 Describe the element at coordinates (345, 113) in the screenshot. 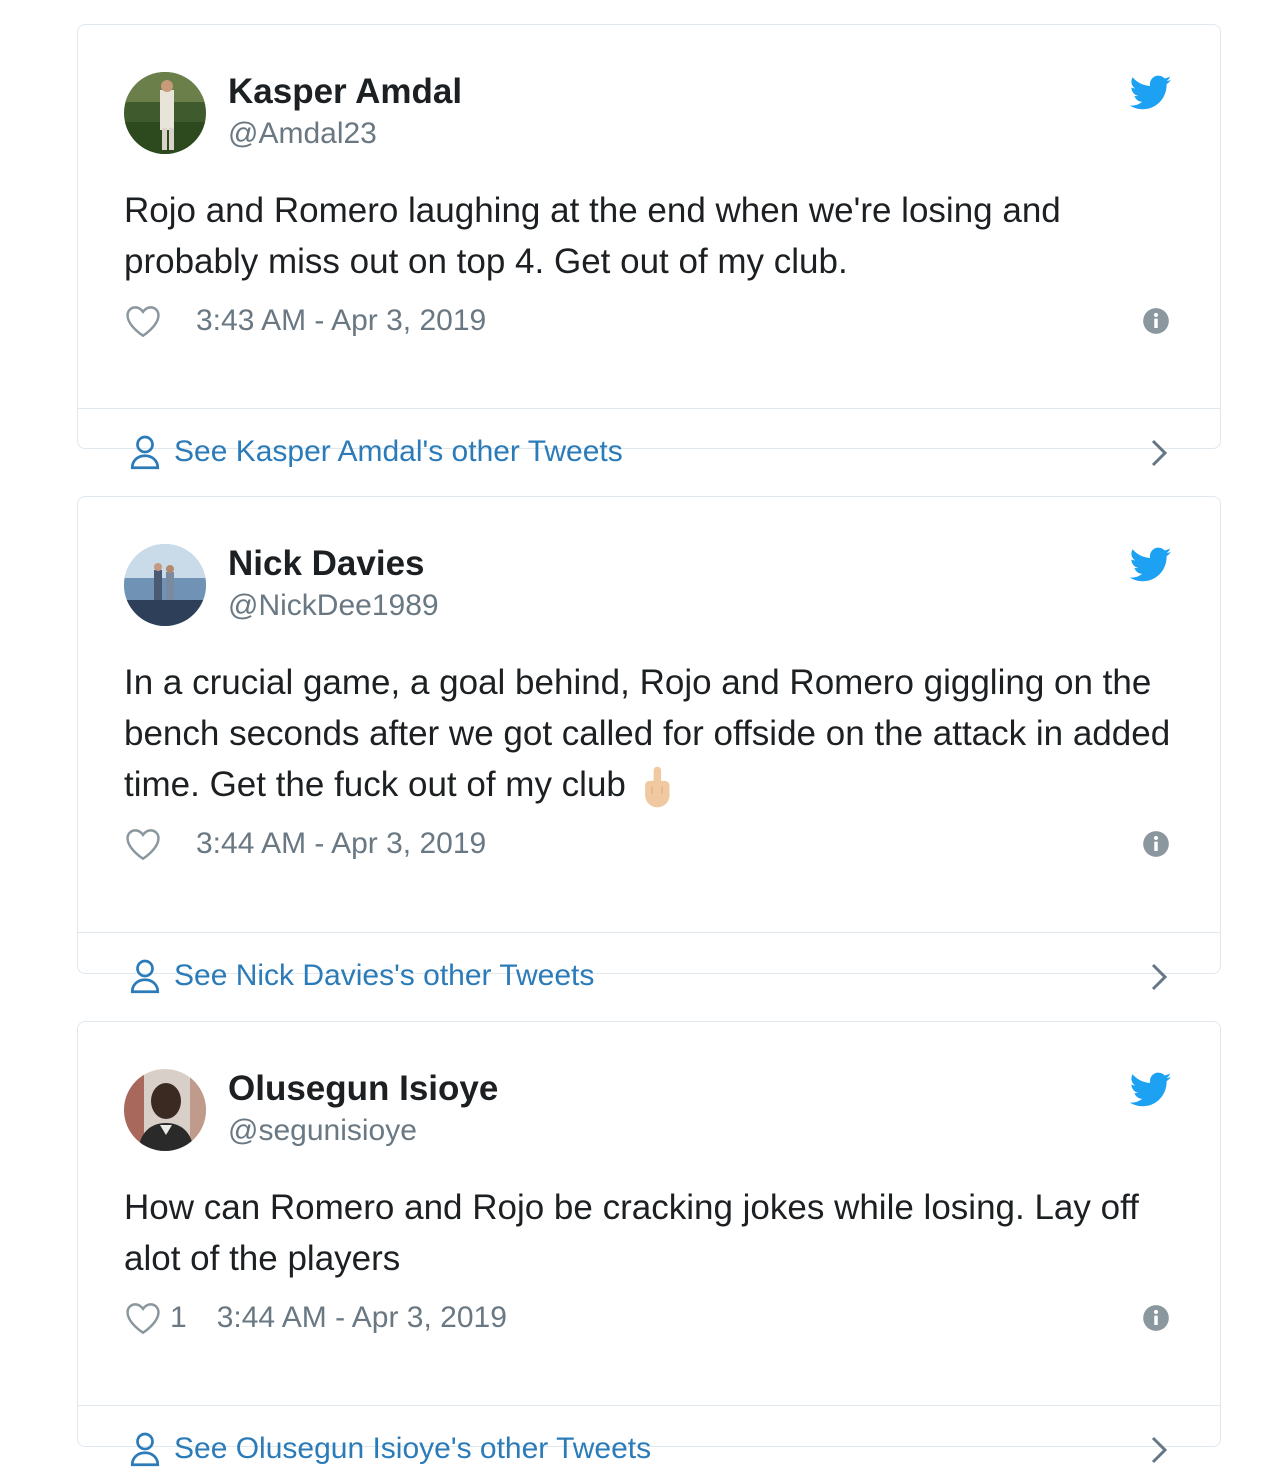

I see `tweet-author: Kasper Amdal @Amdal23` at that location.